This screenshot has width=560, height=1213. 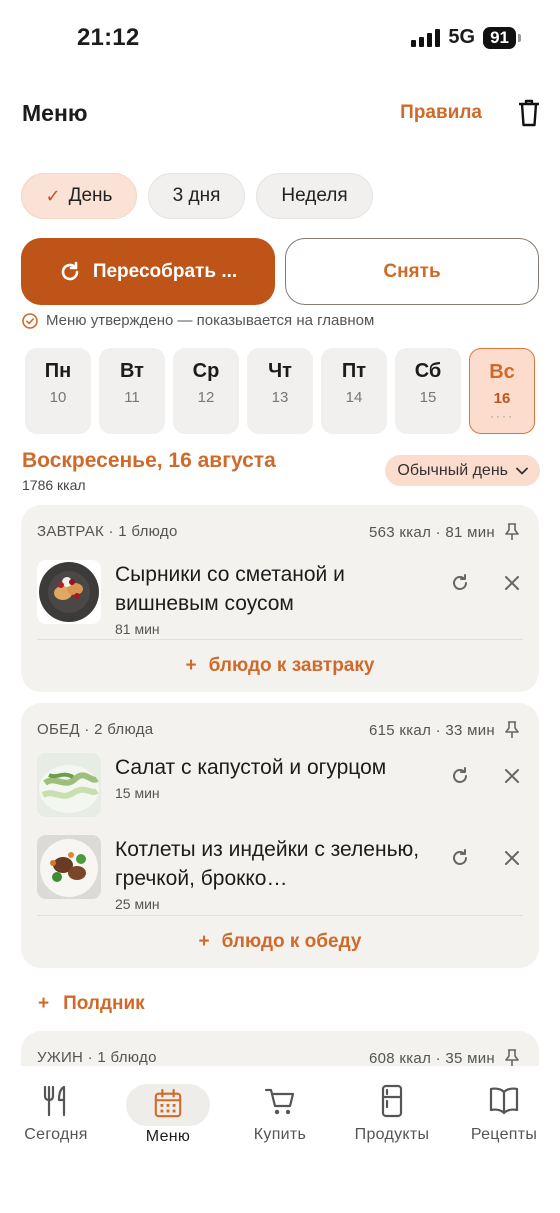 I want to click on add-dish-breakfast-button: + блюдо к завтраку, so click(x=280, y=666).